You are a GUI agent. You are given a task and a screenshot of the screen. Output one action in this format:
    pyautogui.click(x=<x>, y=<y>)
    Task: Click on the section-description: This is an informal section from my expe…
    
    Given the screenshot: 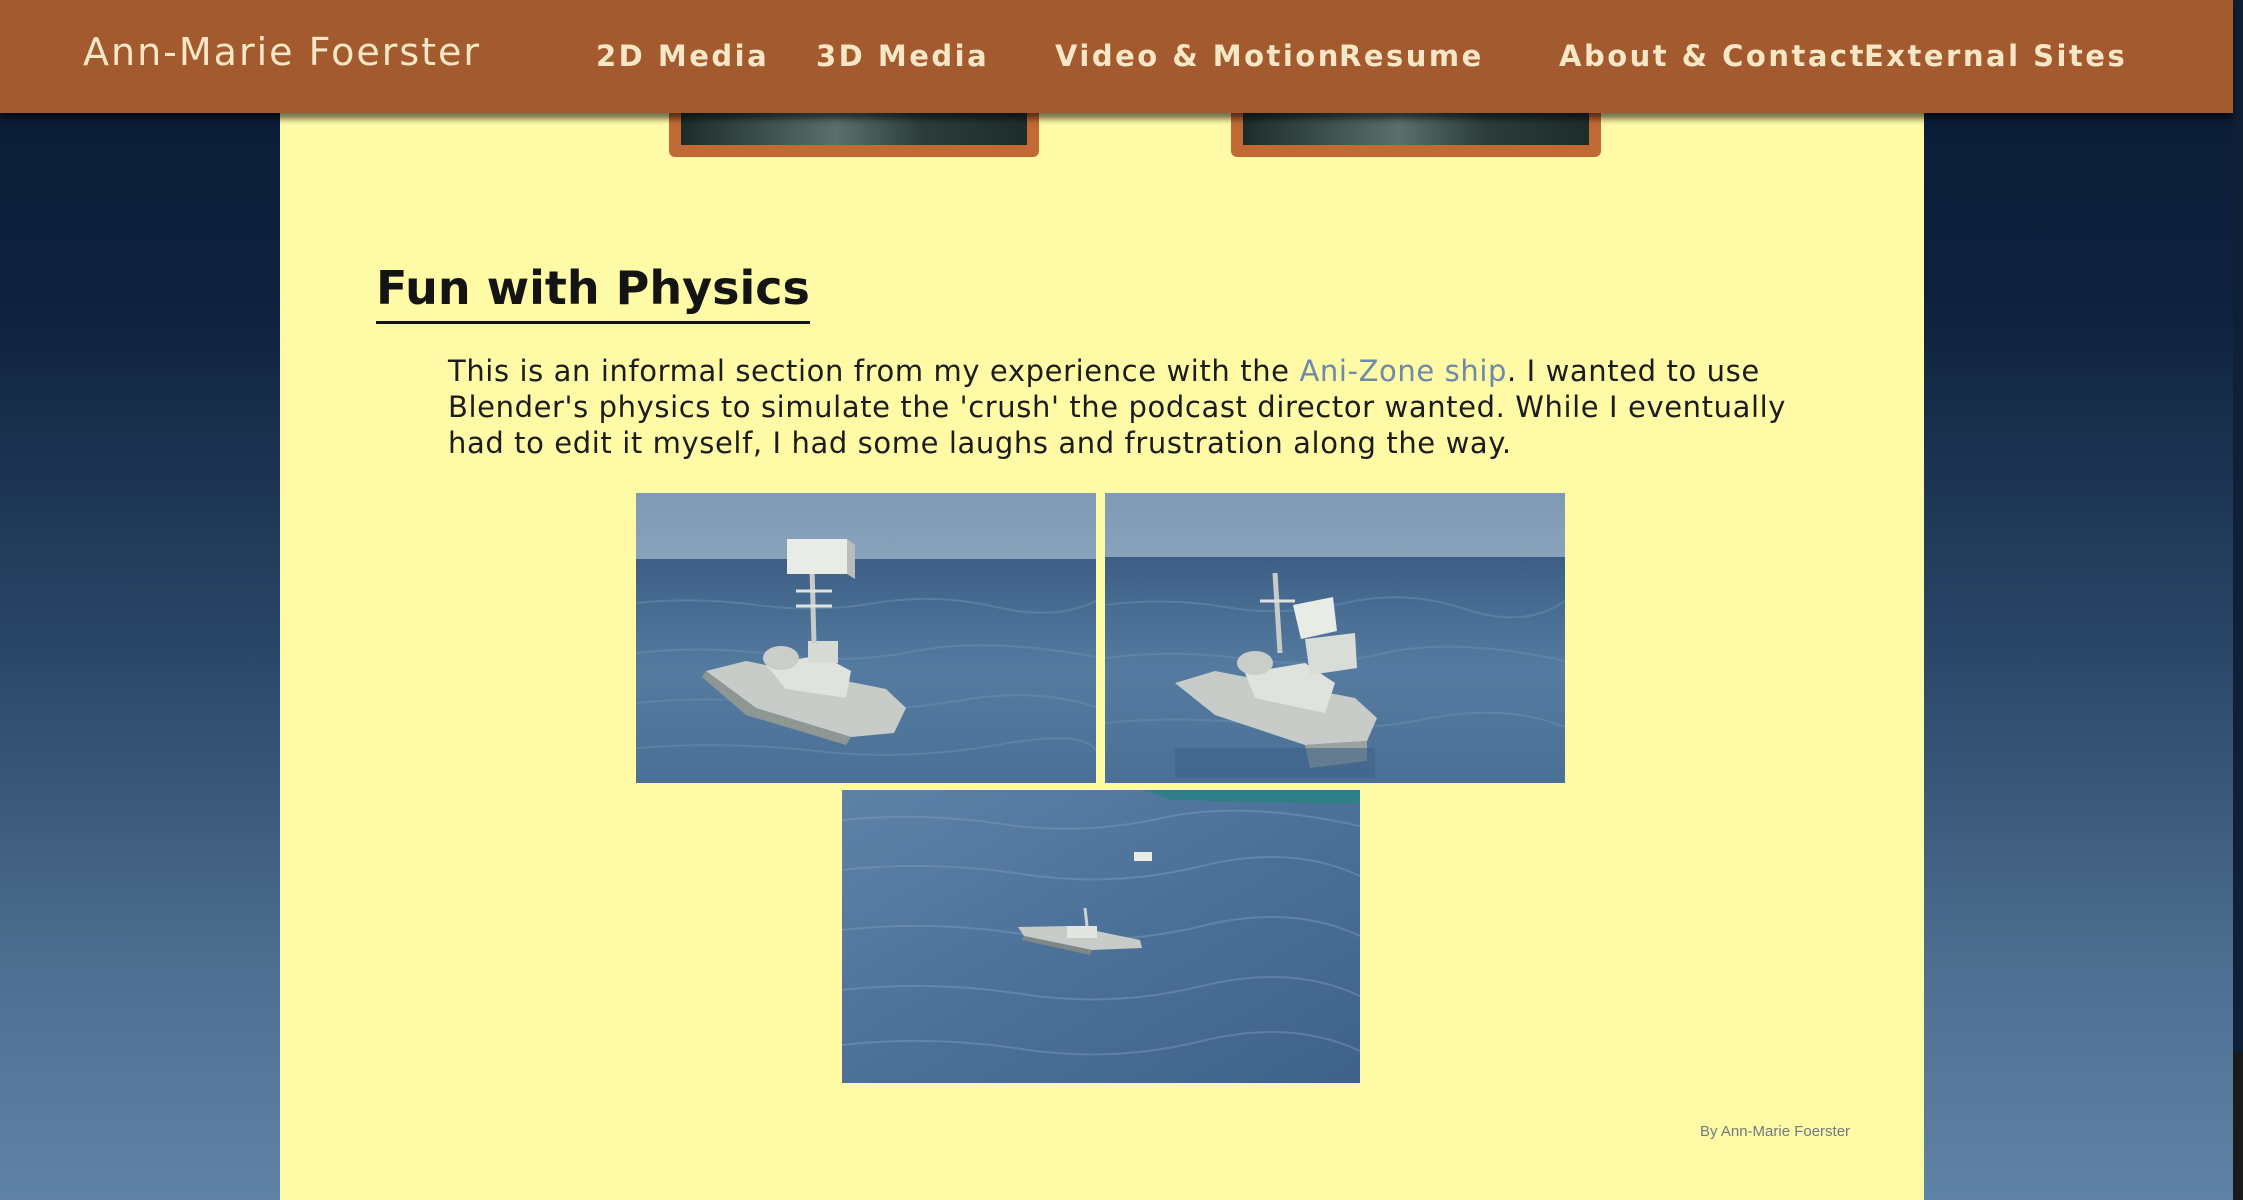 What is the action you would take?
    pyautogui.click(x=1118, y=407)
    